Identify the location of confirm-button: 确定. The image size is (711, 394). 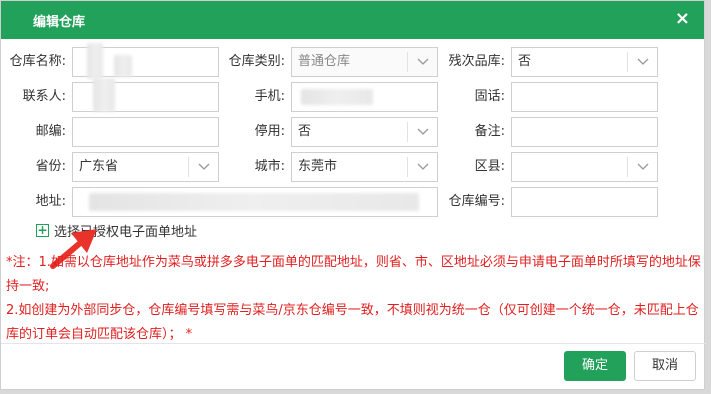
(595, 366).